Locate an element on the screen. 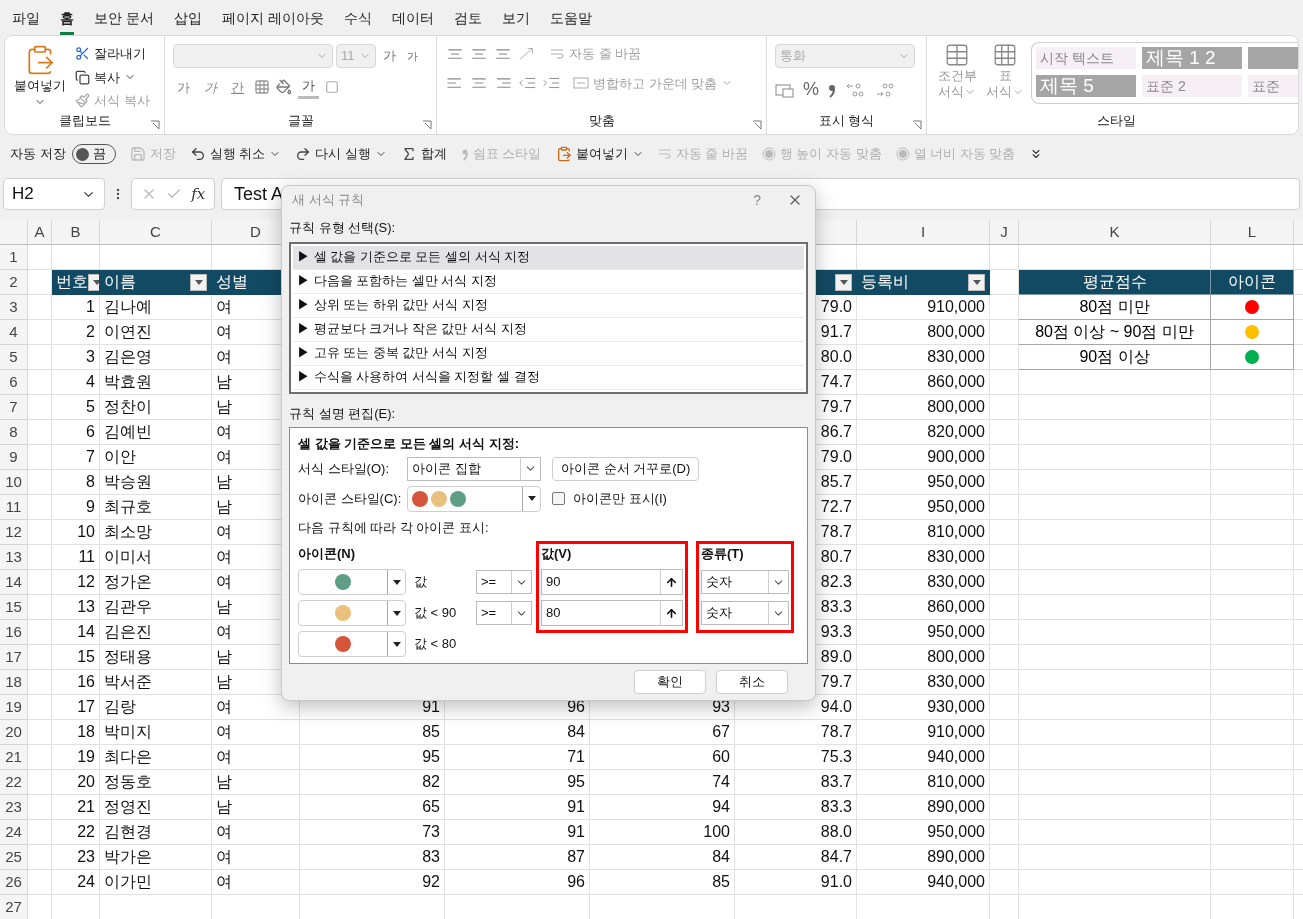  table-cell: 이안 is located at coordinates (156, 457).